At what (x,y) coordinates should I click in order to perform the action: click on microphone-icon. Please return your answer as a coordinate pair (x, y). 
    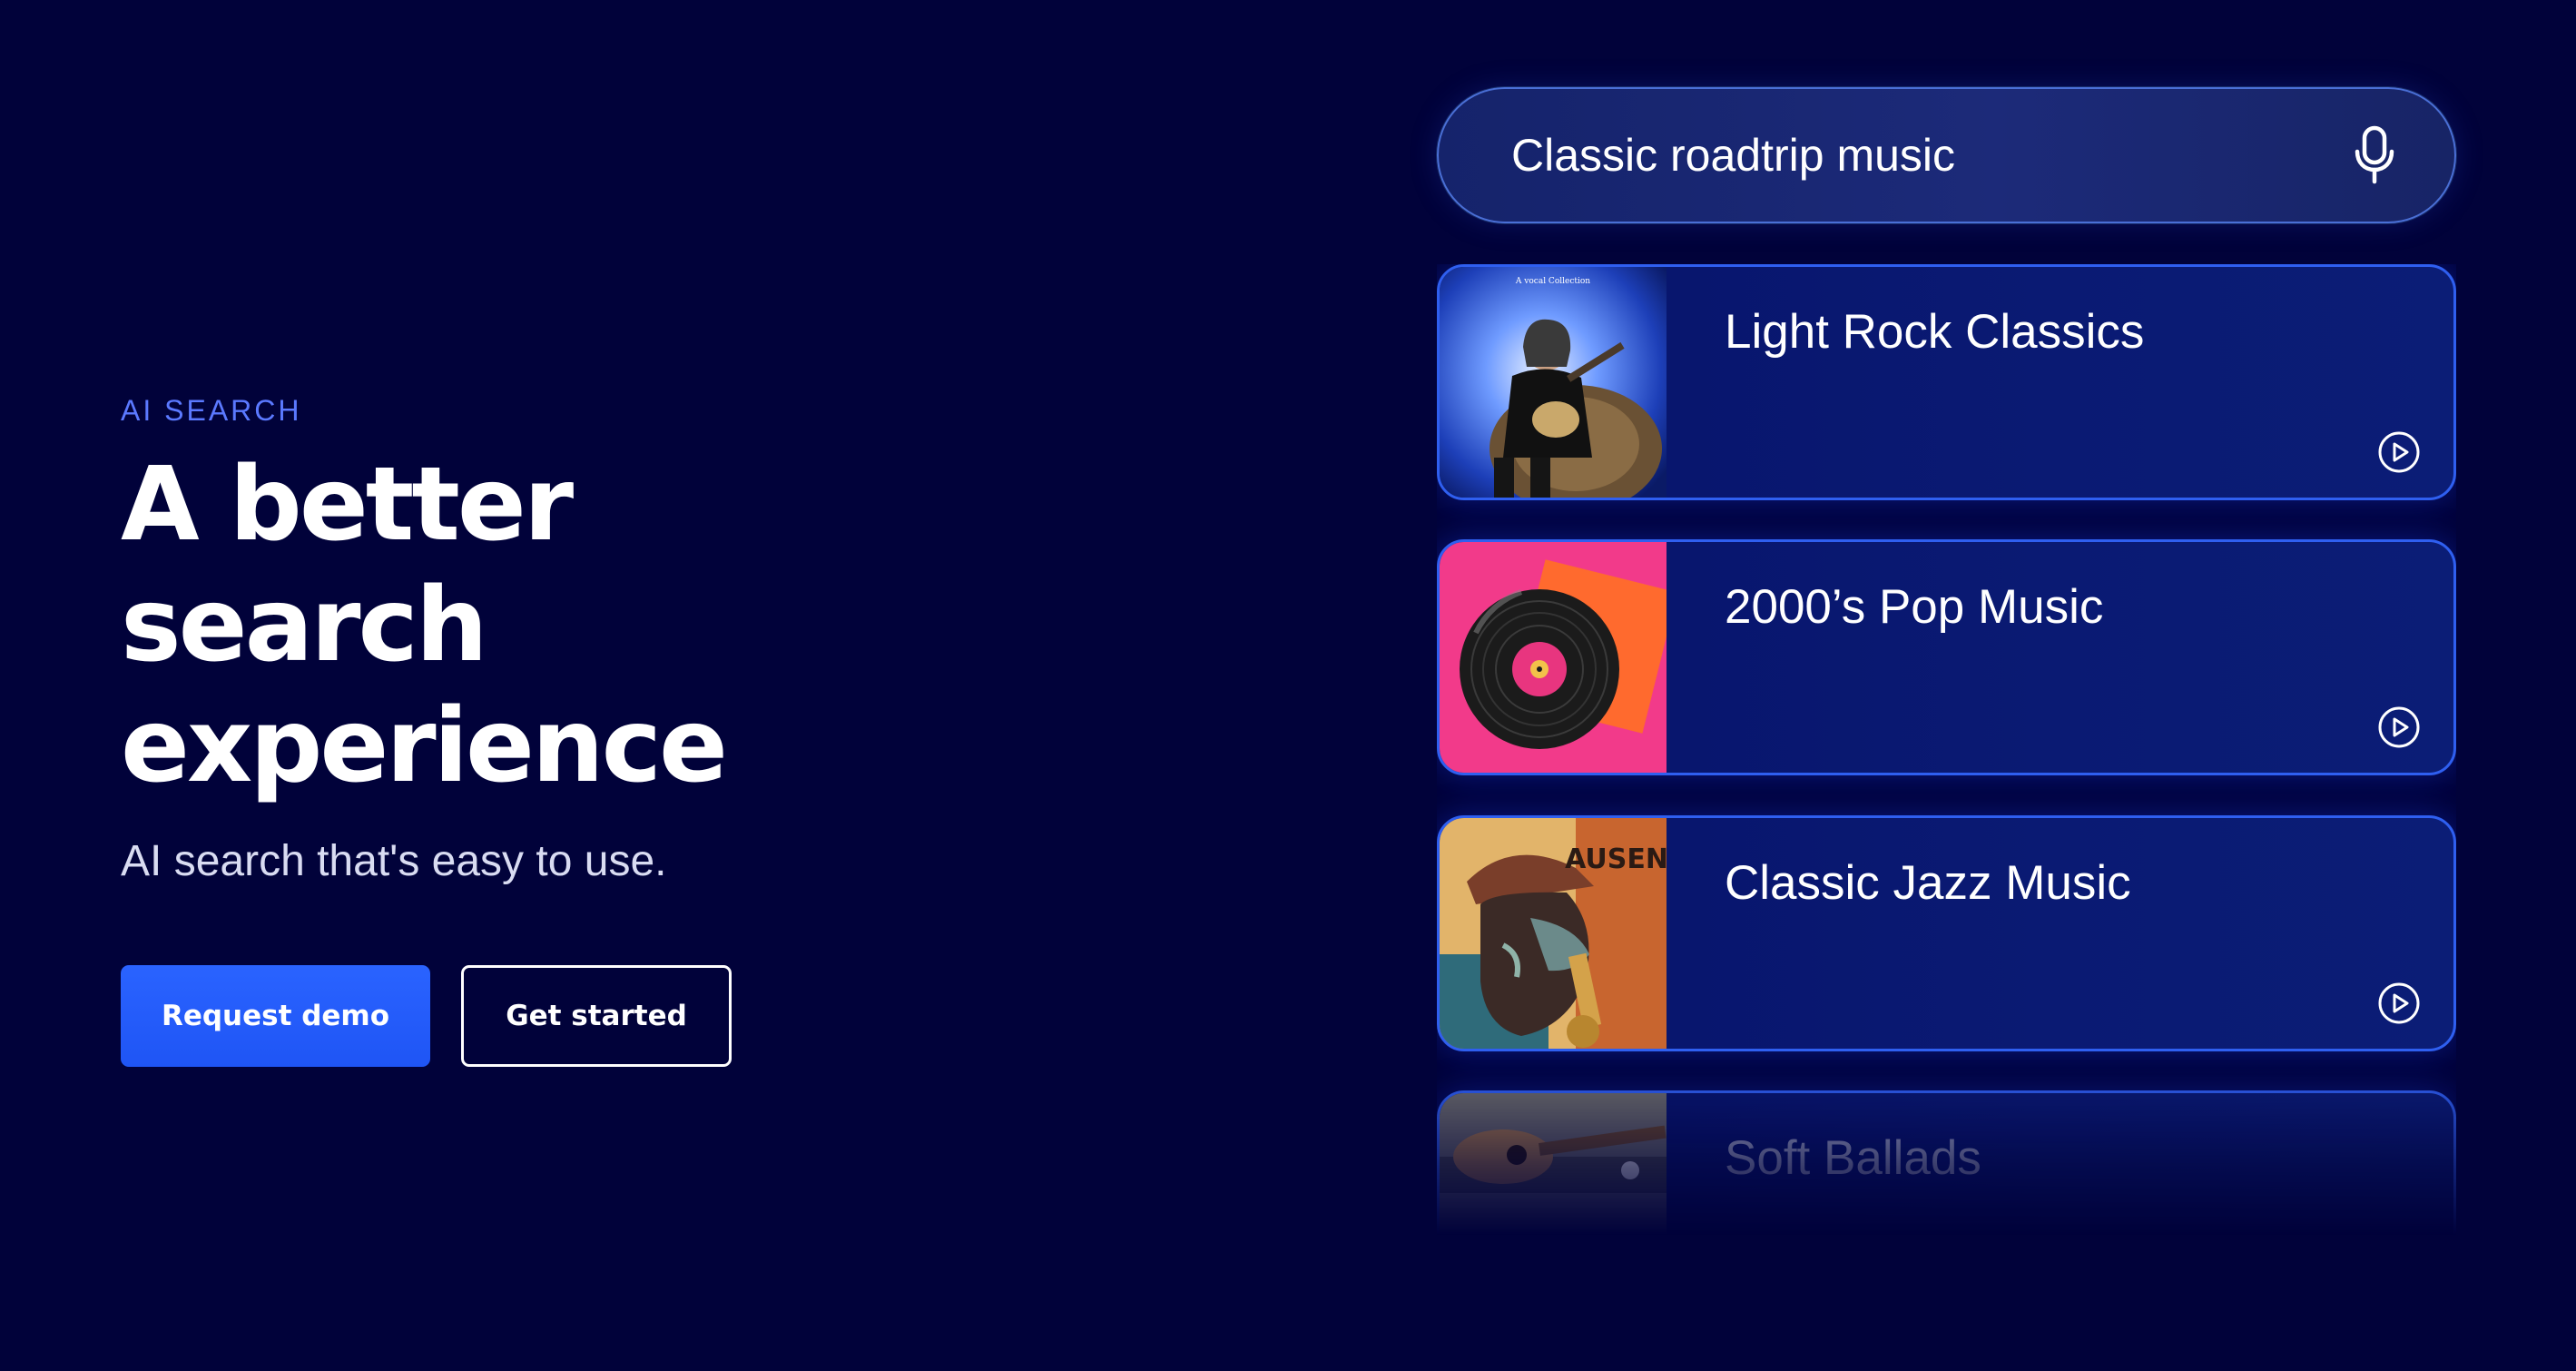
    Looking at the image, I should click on (2374, 155).